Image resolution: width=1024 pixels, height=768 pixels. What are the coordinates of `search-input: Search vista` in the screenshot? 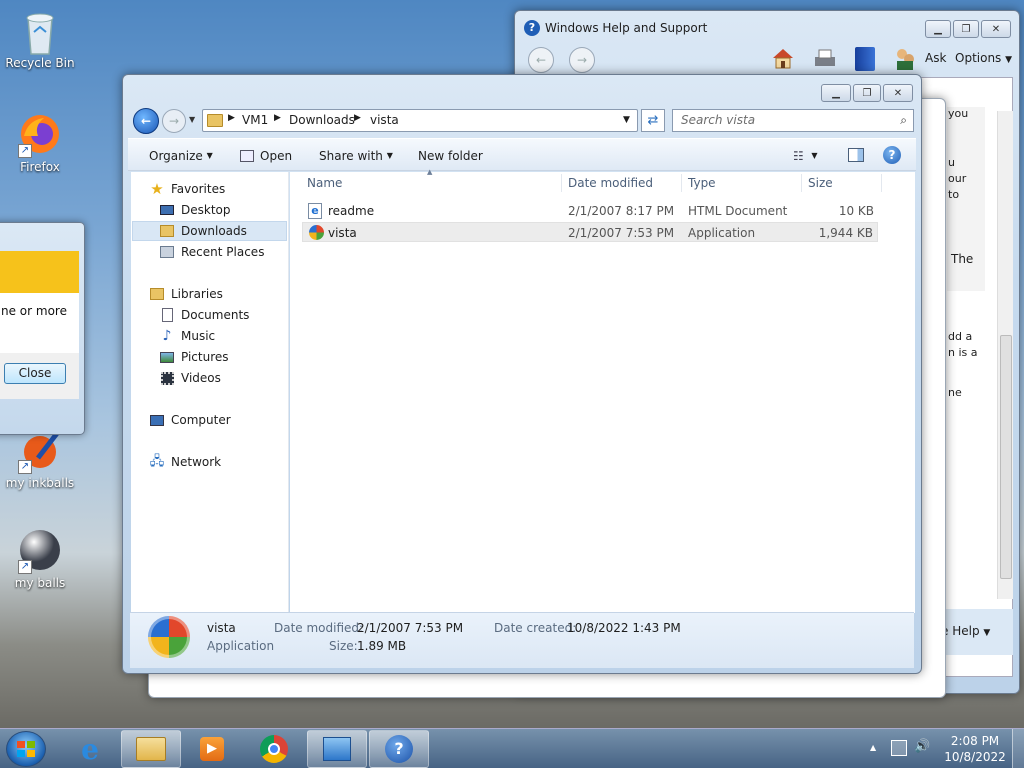 It's located at (718, 120).